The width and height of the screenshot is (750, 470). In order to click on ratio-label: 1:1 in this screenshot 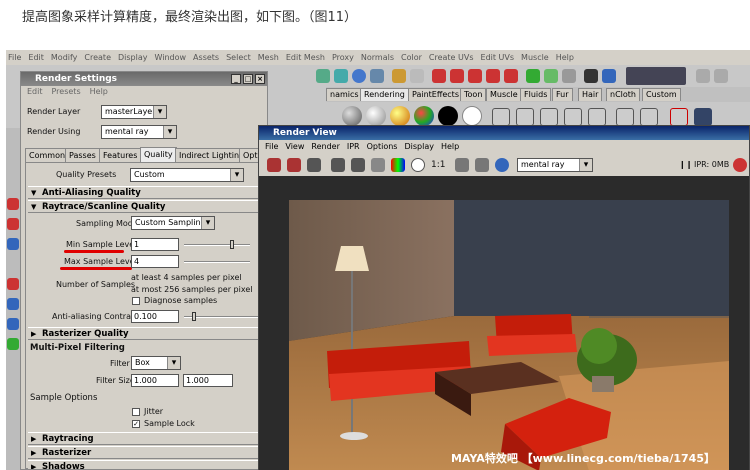, I will do `click(438, 165)`.